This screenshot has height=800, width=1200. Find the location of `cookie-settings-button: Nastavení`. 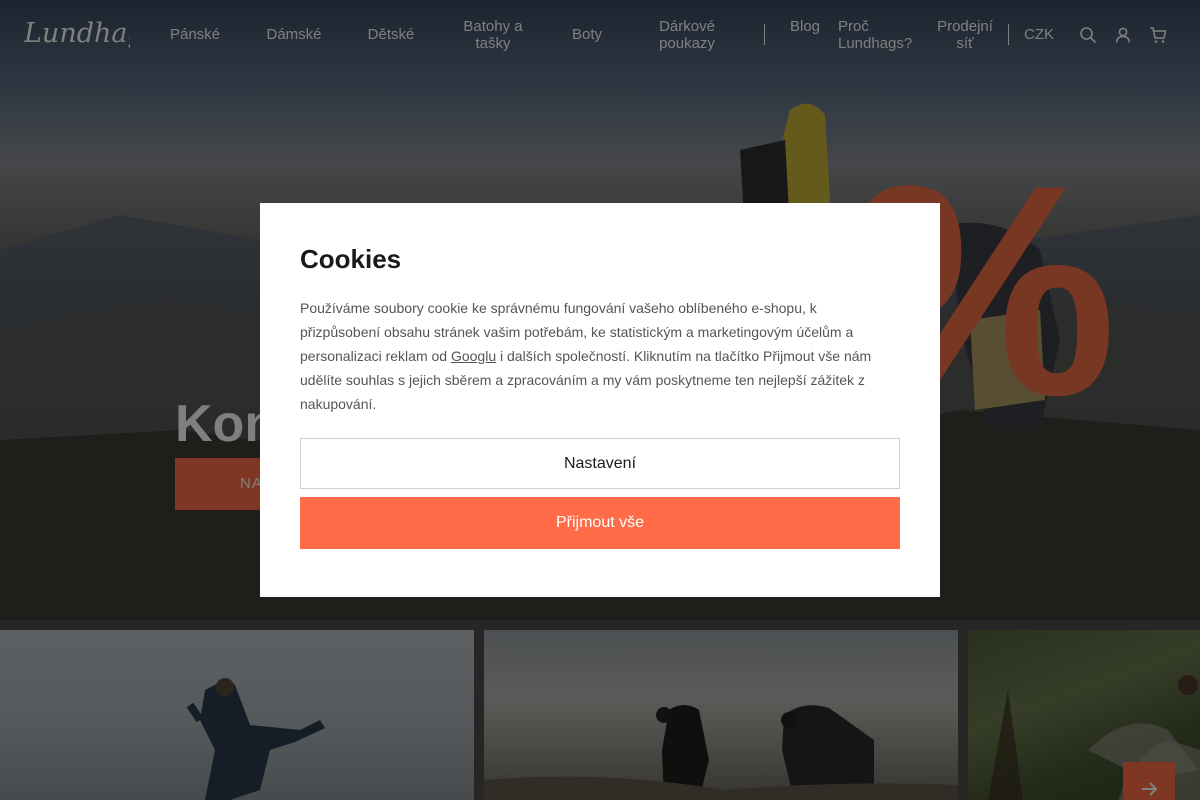

cookie-settings-button: Nastavení is located at coordinates (600, 463).